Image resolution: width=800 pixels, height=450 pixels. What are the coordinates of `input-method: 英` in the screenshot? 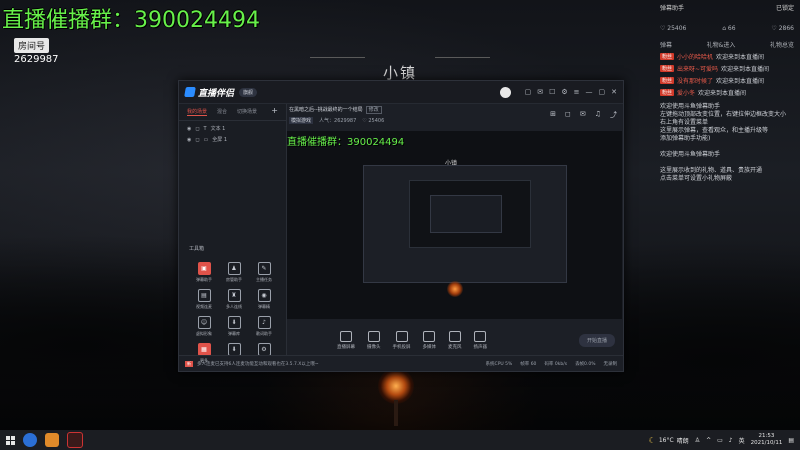 It's located at (742, 440).